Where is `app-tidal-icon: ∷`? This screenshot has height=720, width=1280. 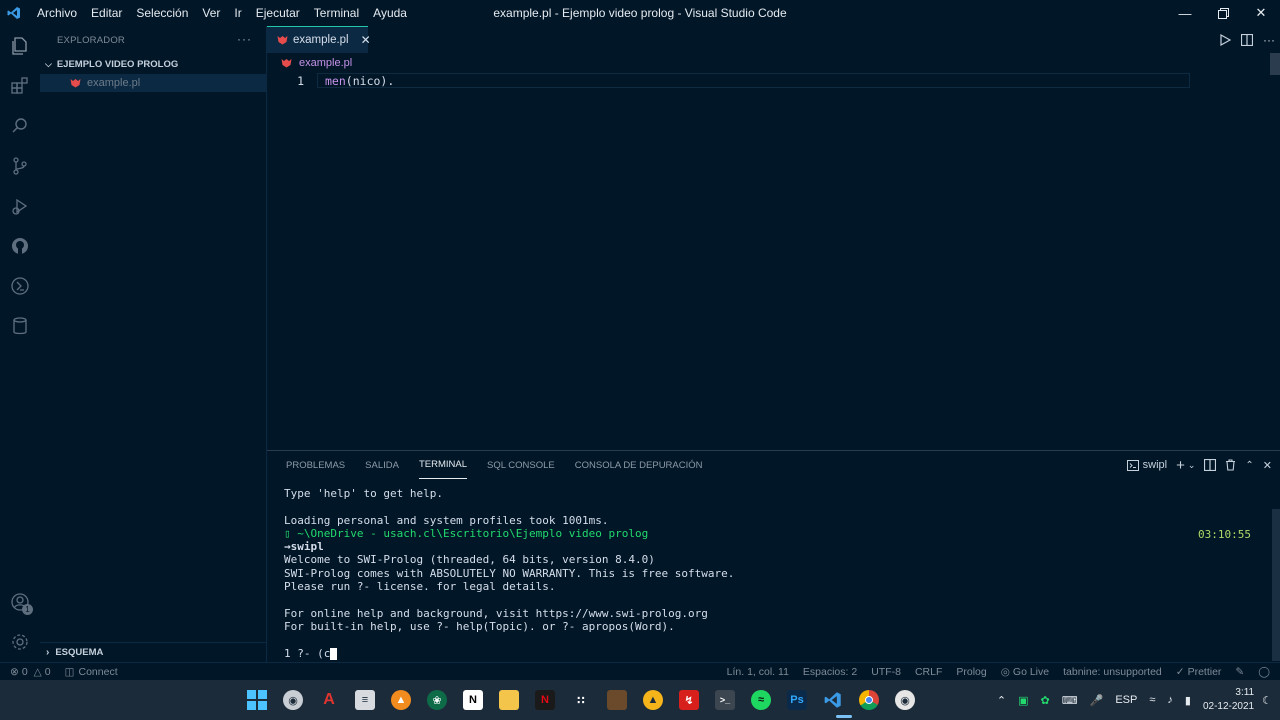 app-tidal-icon: ∷ is located at coordinates (581, 700).